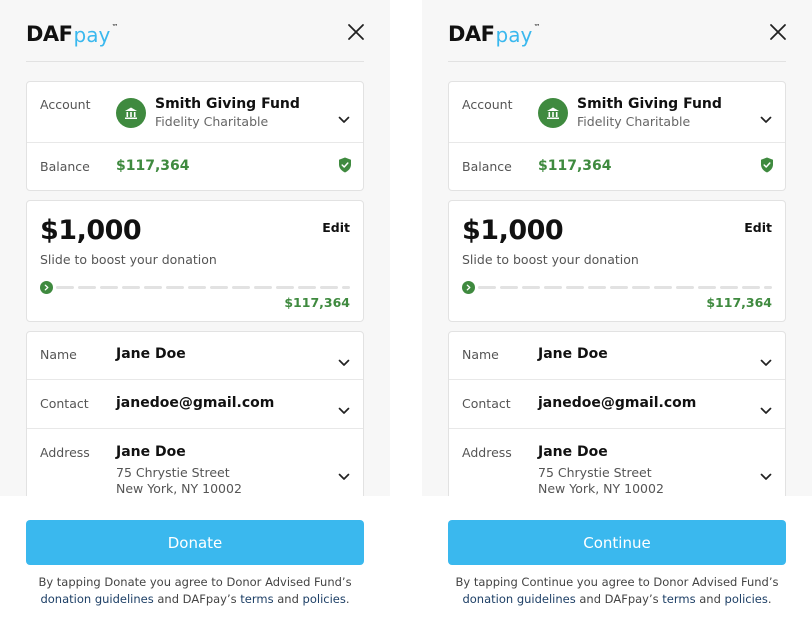  Describe the element at coordinates (195, 542) in the screenshot. I see `donate-button: Donate` at that location.